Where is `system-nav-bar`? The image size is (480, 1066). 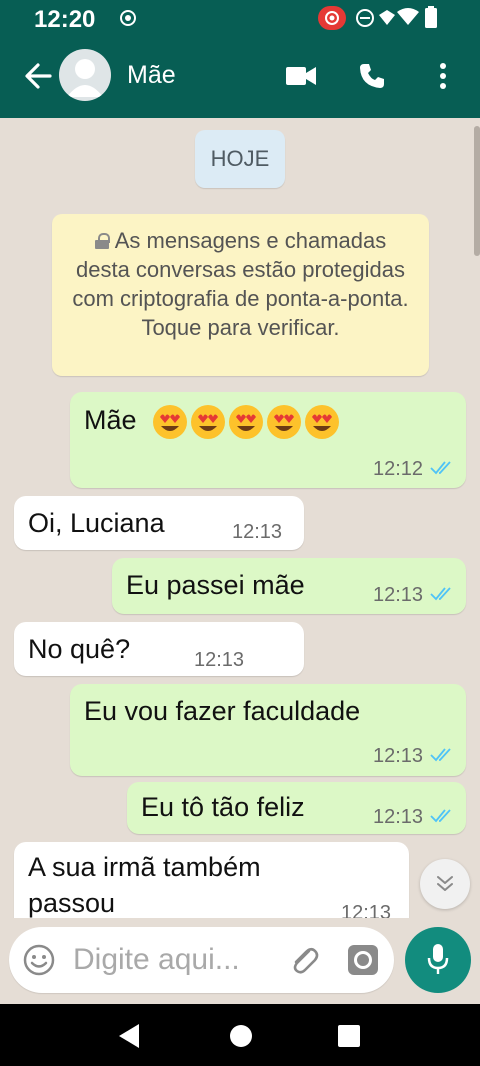 system-nav-bar is located at coordinates (240, 1035).